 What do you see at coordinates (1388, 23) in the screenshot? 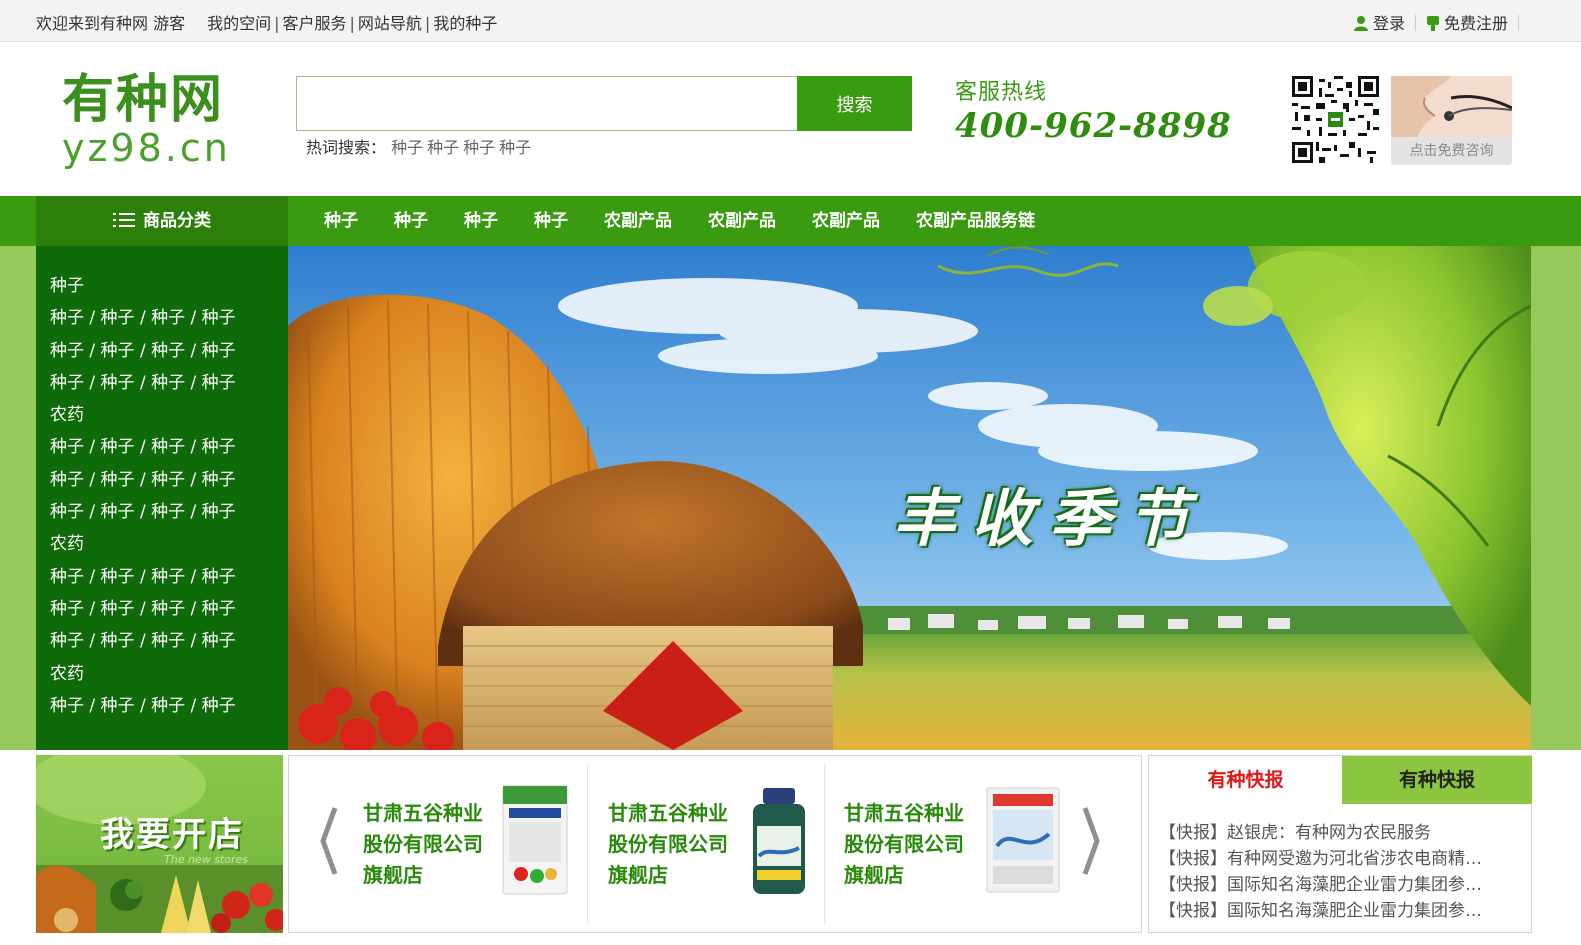
I see `login-label: 登录` at bounding box center [1388, 23].